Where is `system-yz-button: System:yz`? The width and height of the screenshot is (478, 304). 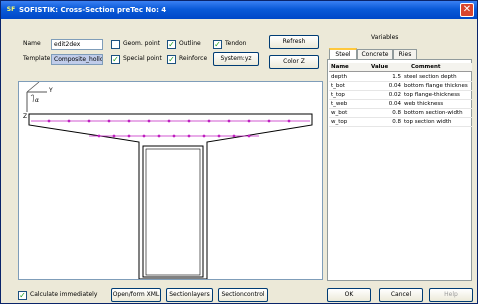
system-yz-button: System:yz is located at coordinates (236, 59).